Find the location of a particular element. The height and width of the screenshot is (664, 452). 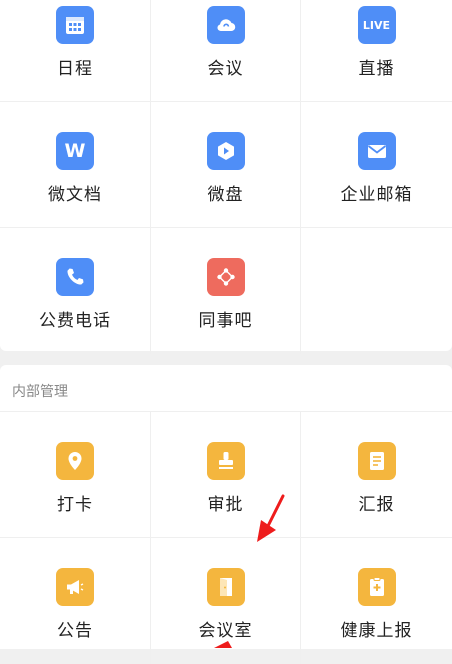

app-weidoc: W 微文档 is located at coordinates (75, 165).